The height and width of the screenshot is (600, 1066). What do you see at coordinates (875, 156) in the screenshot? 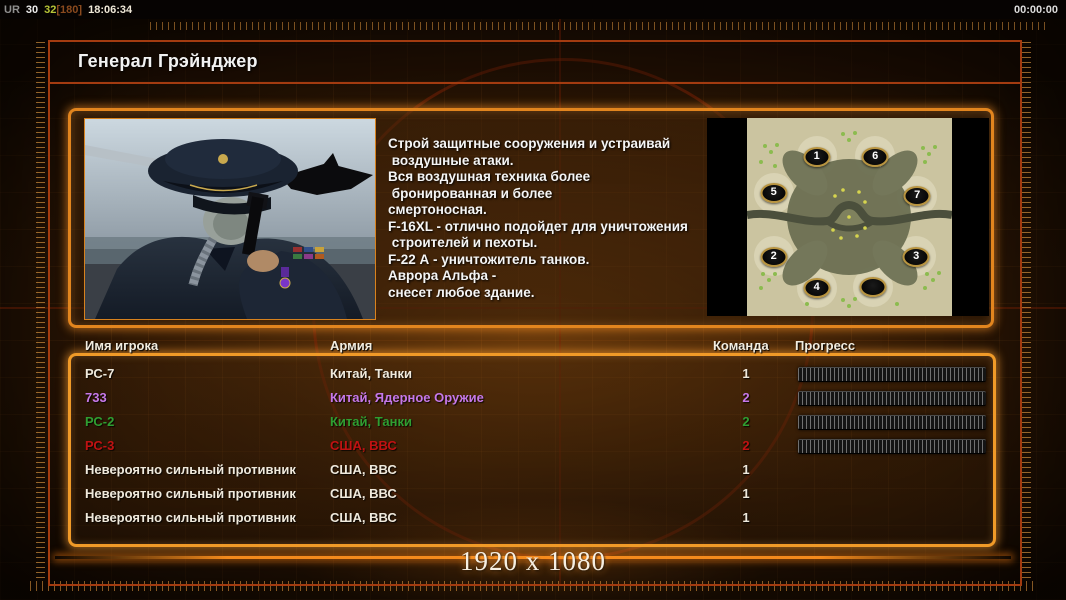
I see `map-start-position-6: 6` at bounding box center [875, 156].